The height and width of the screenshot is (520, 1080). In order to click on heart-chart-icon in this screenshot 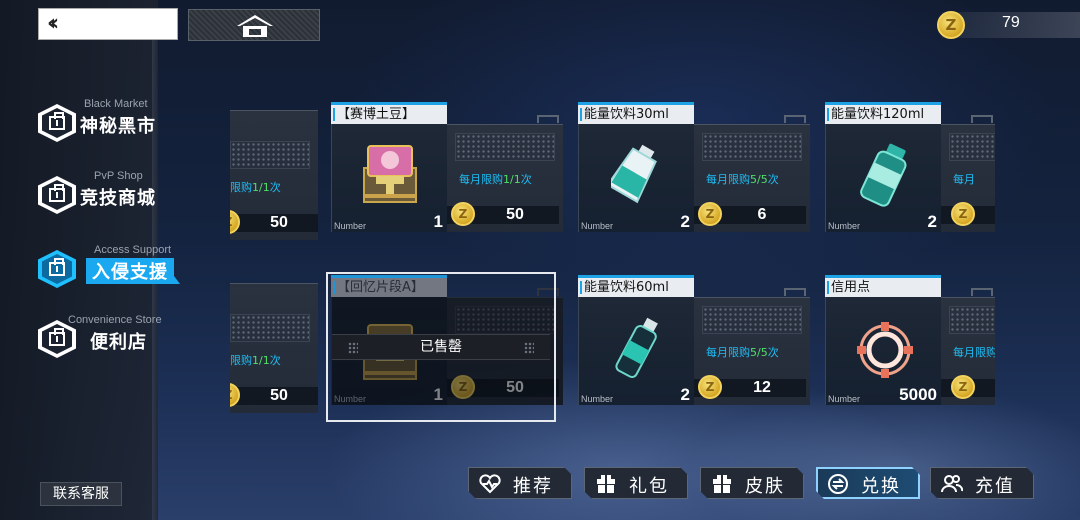, I will do `click(490, 484)`.